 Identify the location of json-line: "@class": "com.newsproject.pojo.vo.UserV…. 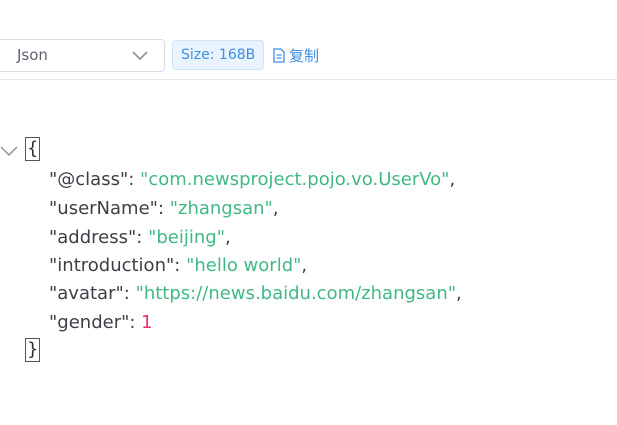
(252, 180).